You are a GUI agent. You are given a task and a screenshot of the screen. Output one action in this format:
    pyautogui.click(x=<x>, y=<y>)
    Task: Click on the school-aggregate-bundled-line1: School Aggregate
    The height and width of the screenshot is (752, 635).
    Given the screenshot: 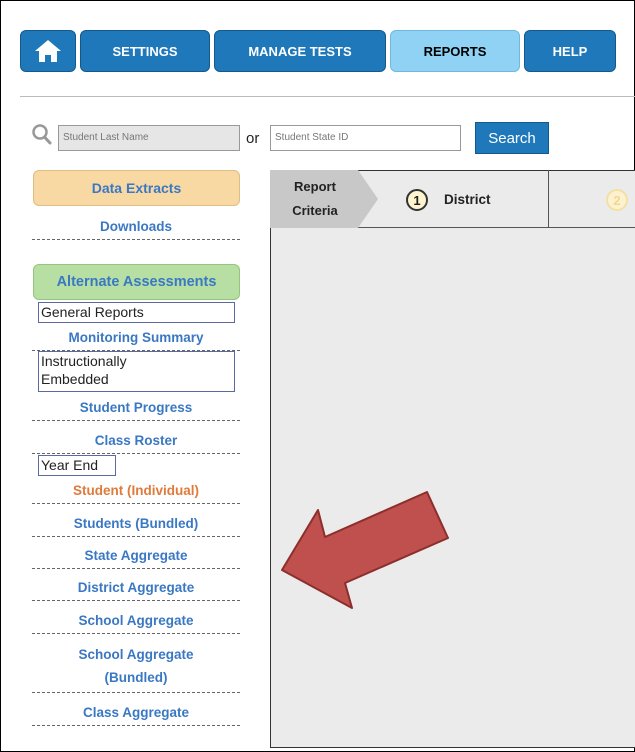 What is the action you would take?
    pyautogui.click(x=136, y=654)
    